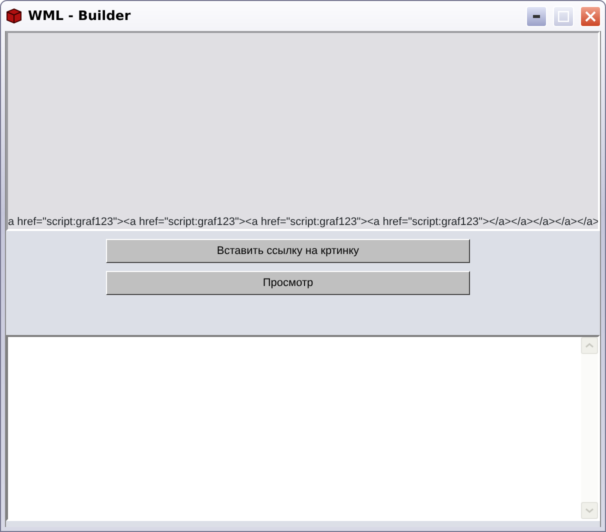  Describe the element at coordinates (589, 345) in the screenshot. I see `scroll-up-icon` at that location.